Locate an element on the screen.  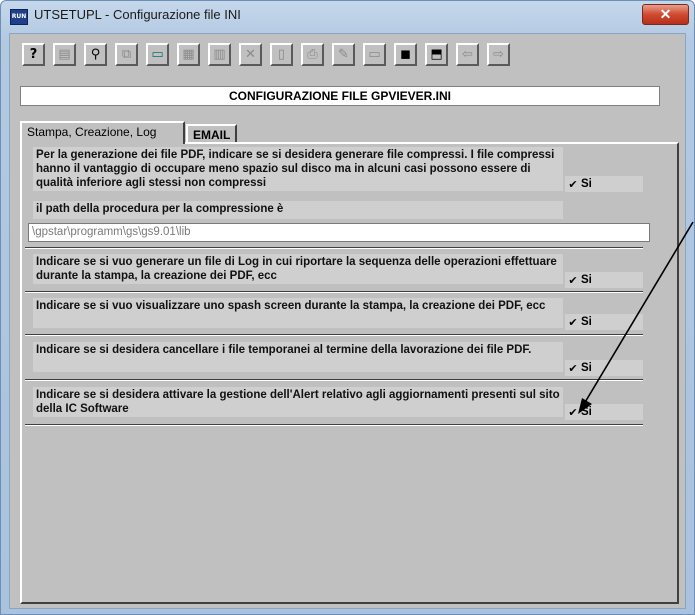
alert-check-label: Si is located at coordinates (586, 412).